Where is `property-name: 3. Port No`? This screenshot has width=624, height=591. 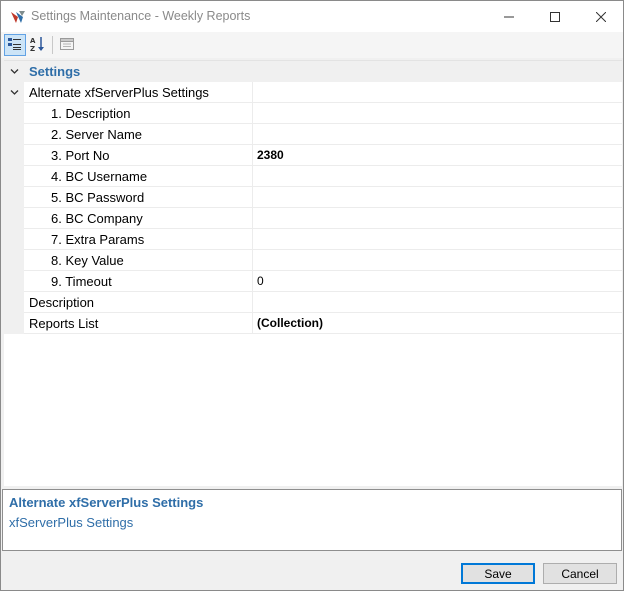 property-name: 3. Port No is located at coordinates (138, 155).